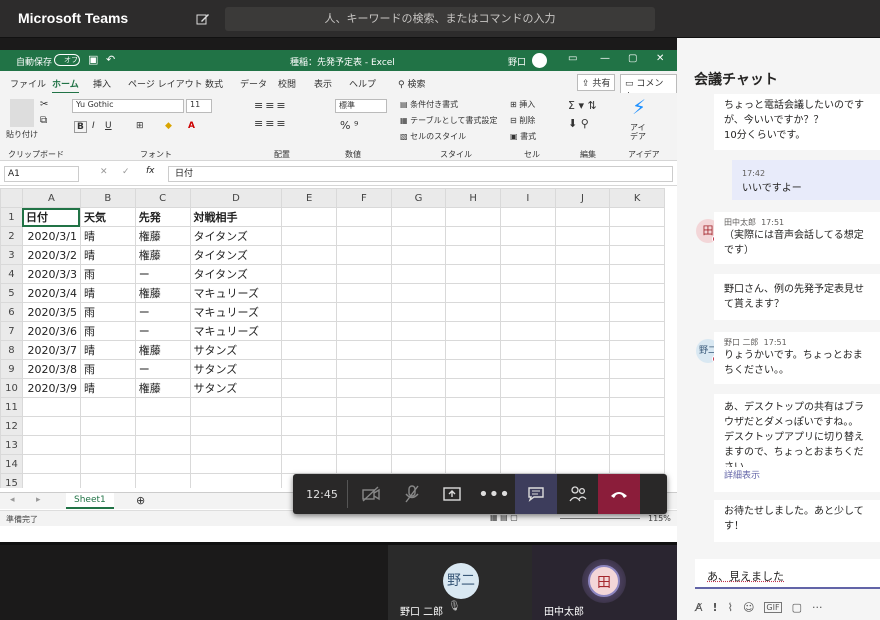  Describe the element at coordinates (102, 83) in the screenshot. I see `tab-insert: 挿入` at that location.